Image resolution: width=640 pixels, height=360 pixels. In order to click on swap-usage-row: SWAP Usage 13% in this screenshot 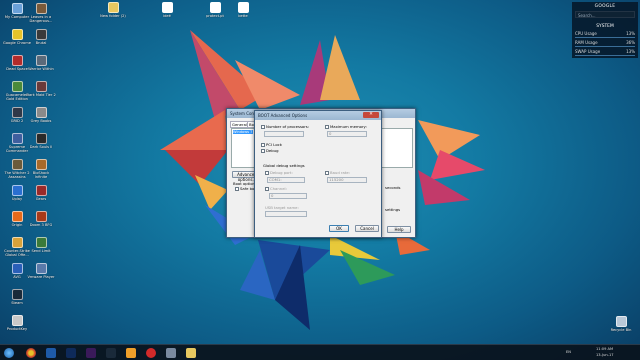, I will do `click(605, 52)`.